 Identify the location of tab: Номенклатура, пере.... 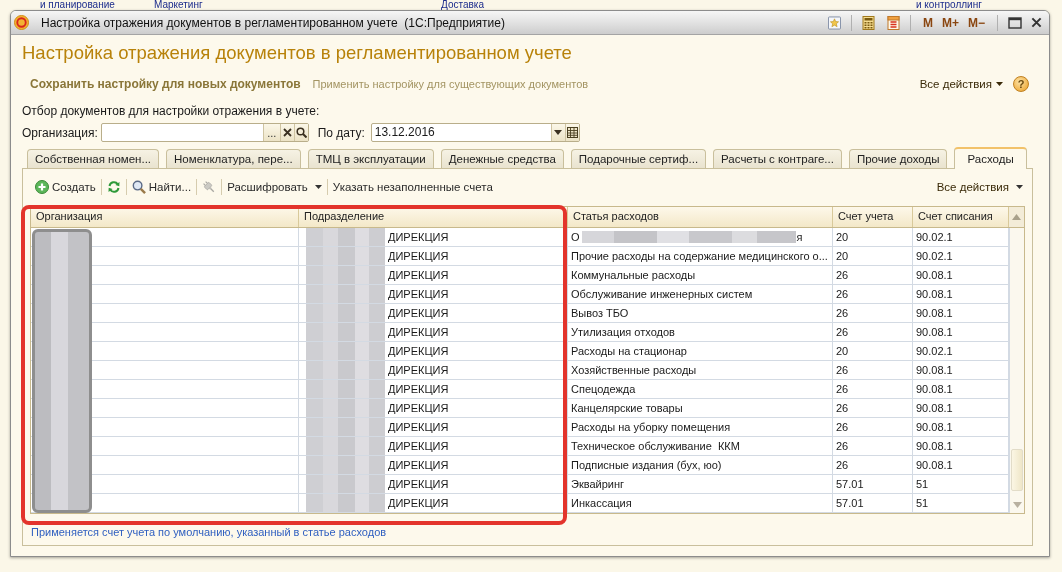
(233, 158).